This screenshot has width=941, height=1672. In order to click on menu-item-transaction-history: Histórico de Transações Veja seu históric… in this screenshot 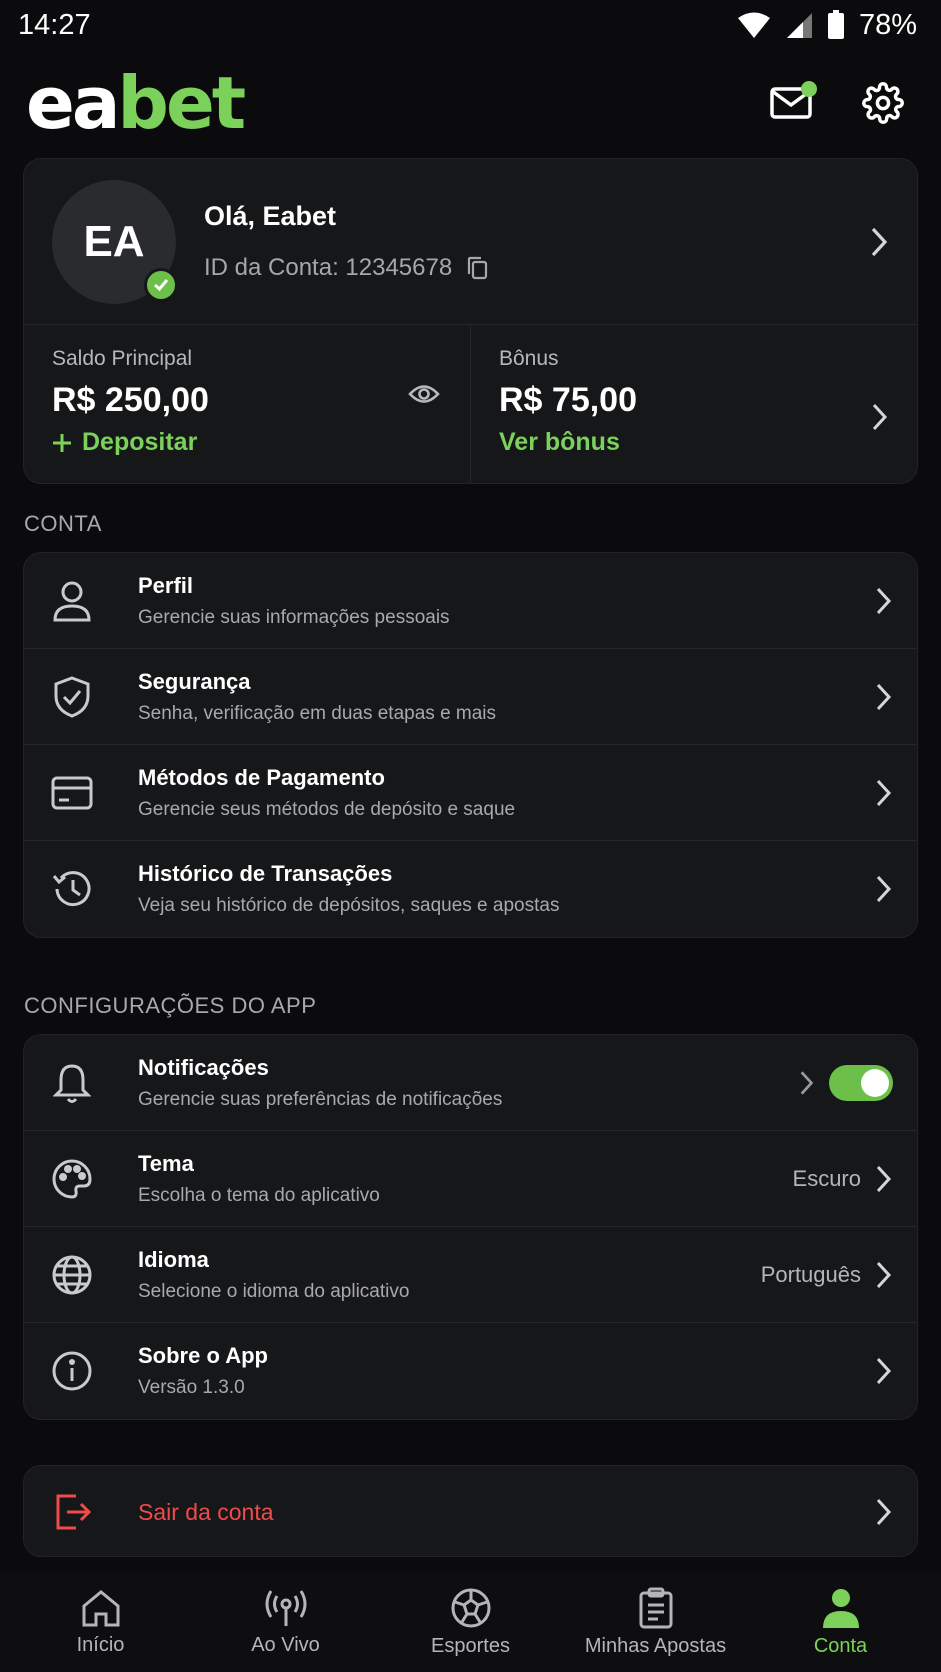, I will do `click(470, 889)`.